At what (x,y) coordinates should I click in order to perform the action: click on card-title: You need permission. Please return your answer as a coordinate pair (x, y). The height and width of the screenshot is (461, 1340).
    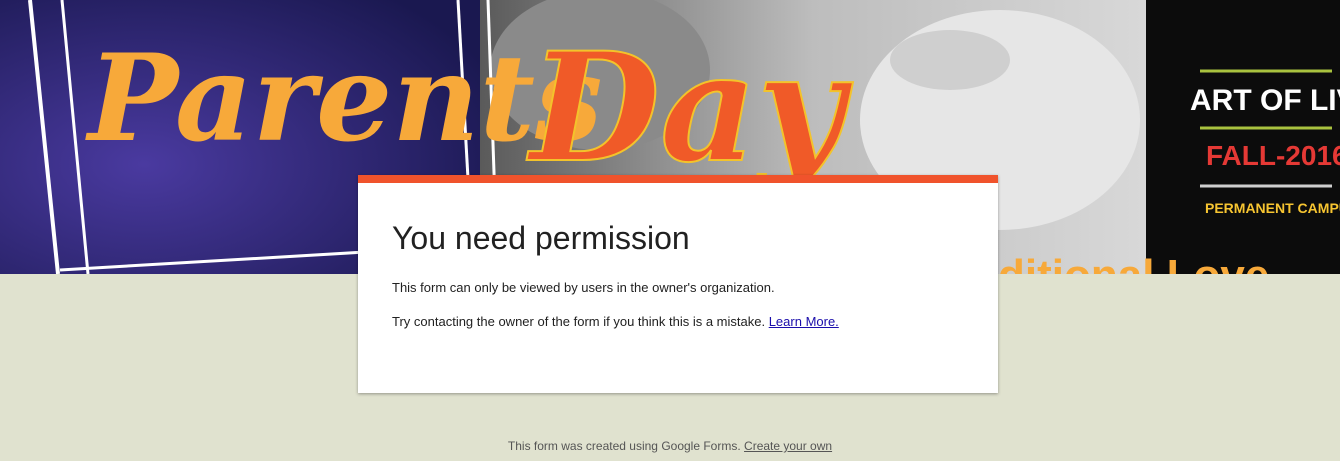
    Looking at the image, I should click on (541, 238).